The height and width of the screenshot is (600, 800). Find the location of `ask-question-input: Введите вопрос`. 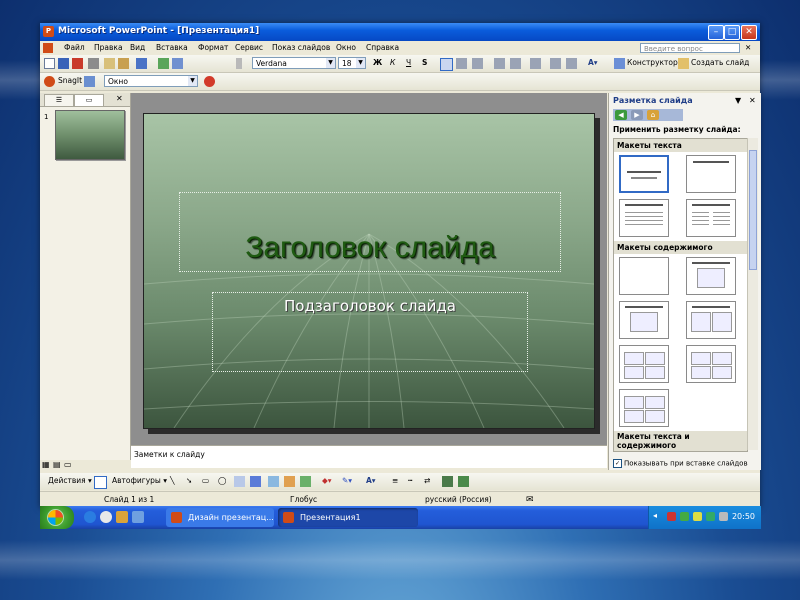

ask-question-input: Введите вопрос is located at coordinates (690, 48).